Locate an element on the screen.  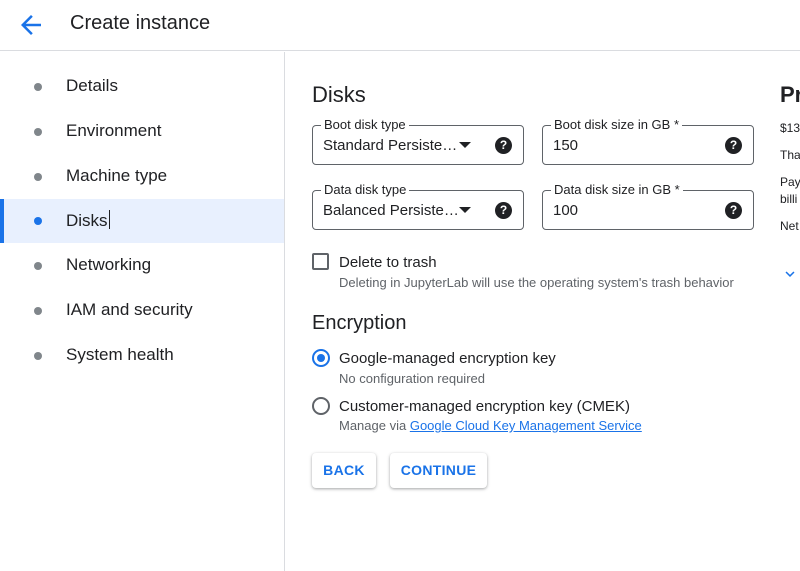
sidebar-item-machine-type: Machine type is located at coordinates (142, 177).